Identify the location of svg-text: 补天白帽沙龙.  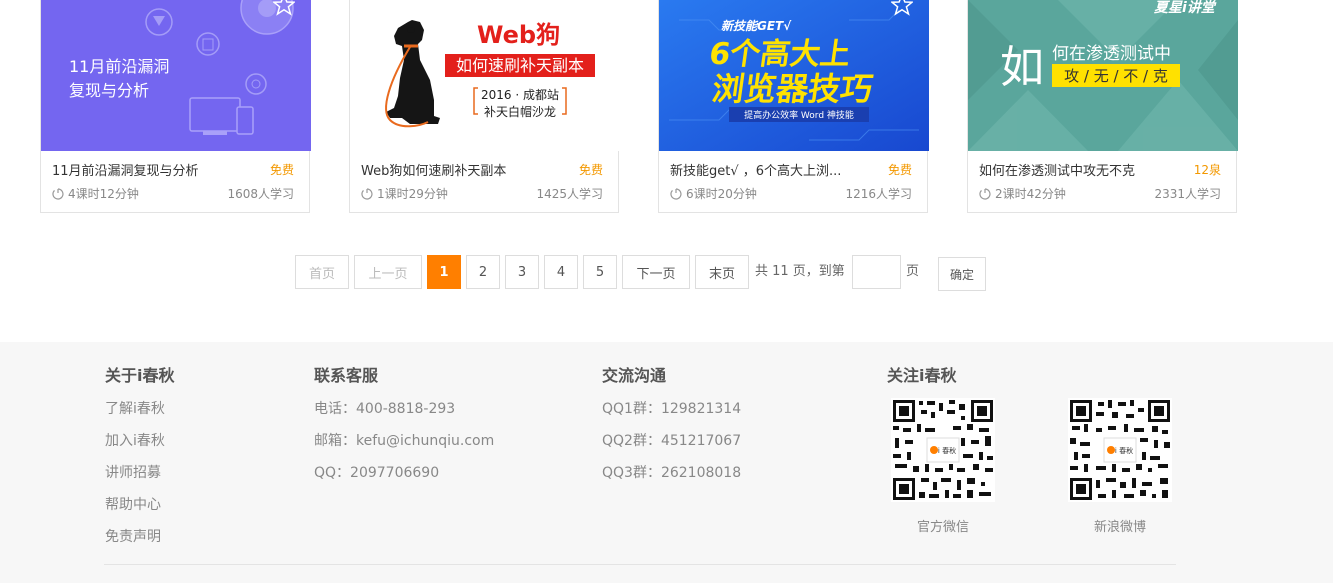
(520, 111).